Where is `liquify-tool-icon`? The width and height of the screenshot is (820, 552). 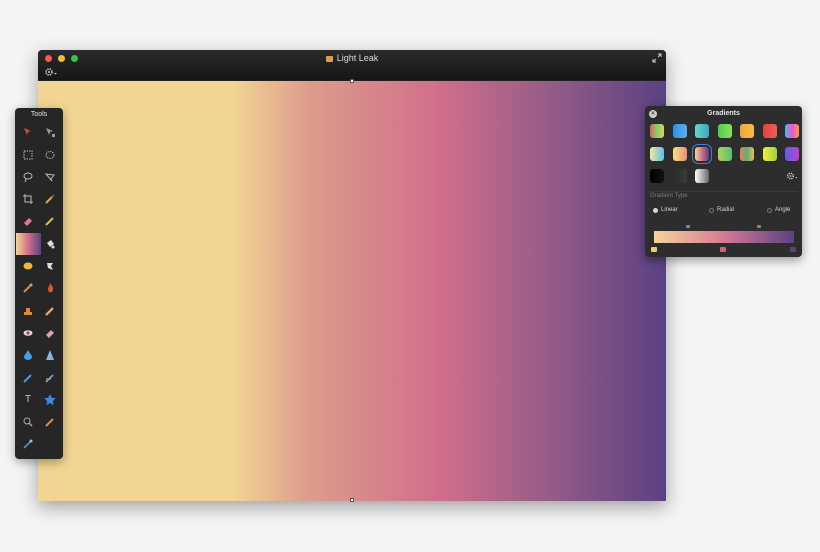 liquify-tool-icon is located at coordinates (50, 311).